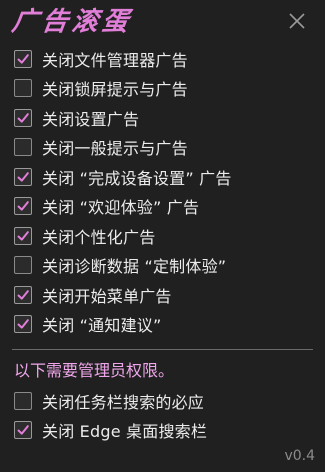 Image resolution: width=325 pixels, height=472 pixels. What do you see at coordinates (107, 296) in the screenshot?
I see `option-label: 关闭开始菜单广告` at bounding box center [107, 296].